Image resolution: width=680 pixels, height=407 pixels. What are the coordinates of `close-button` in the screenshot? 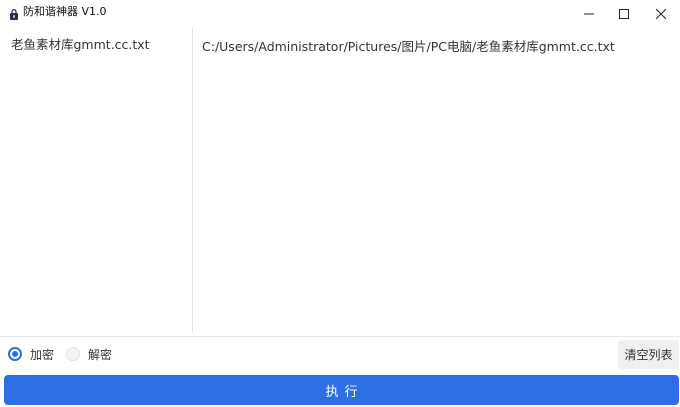 It's located at (661, 13).